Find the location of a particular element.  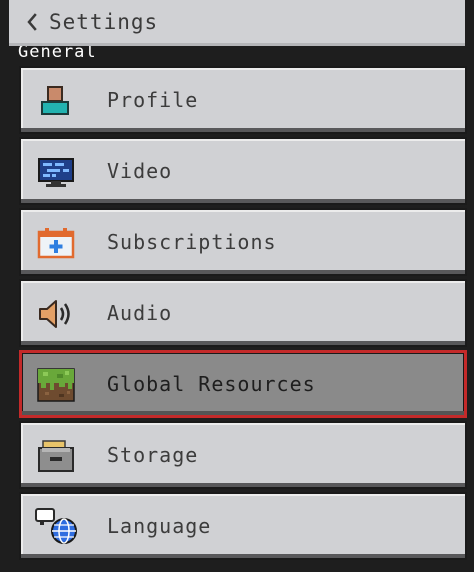

menu-item-label: Language is located at coordinates (159, 526).